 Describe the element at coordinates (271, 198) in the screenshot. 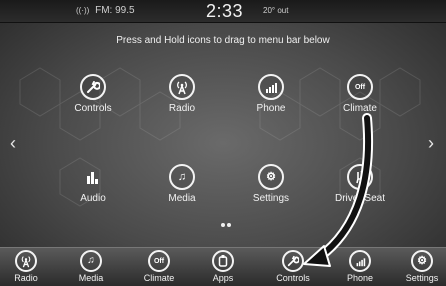

I see `grid-item-label: Settings` at that location.